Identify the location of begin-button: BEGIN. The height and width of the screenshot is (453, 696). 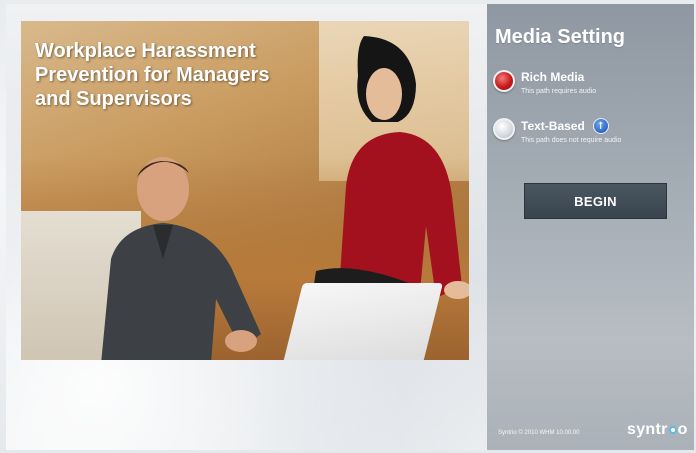
(595, 201).